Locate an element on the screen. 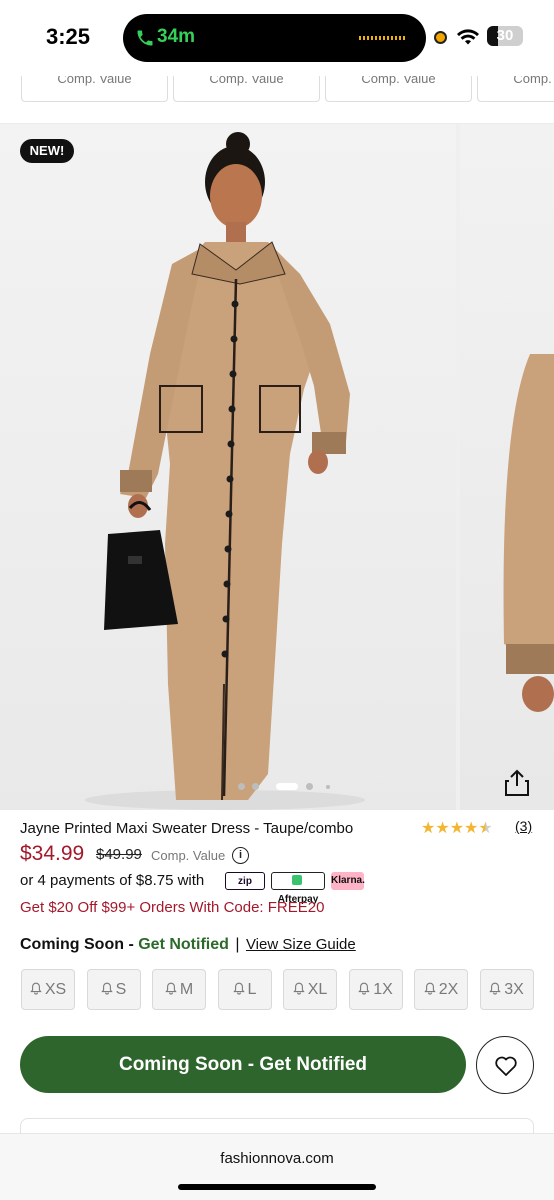  product-image-next is located at coordinates (507, 467).